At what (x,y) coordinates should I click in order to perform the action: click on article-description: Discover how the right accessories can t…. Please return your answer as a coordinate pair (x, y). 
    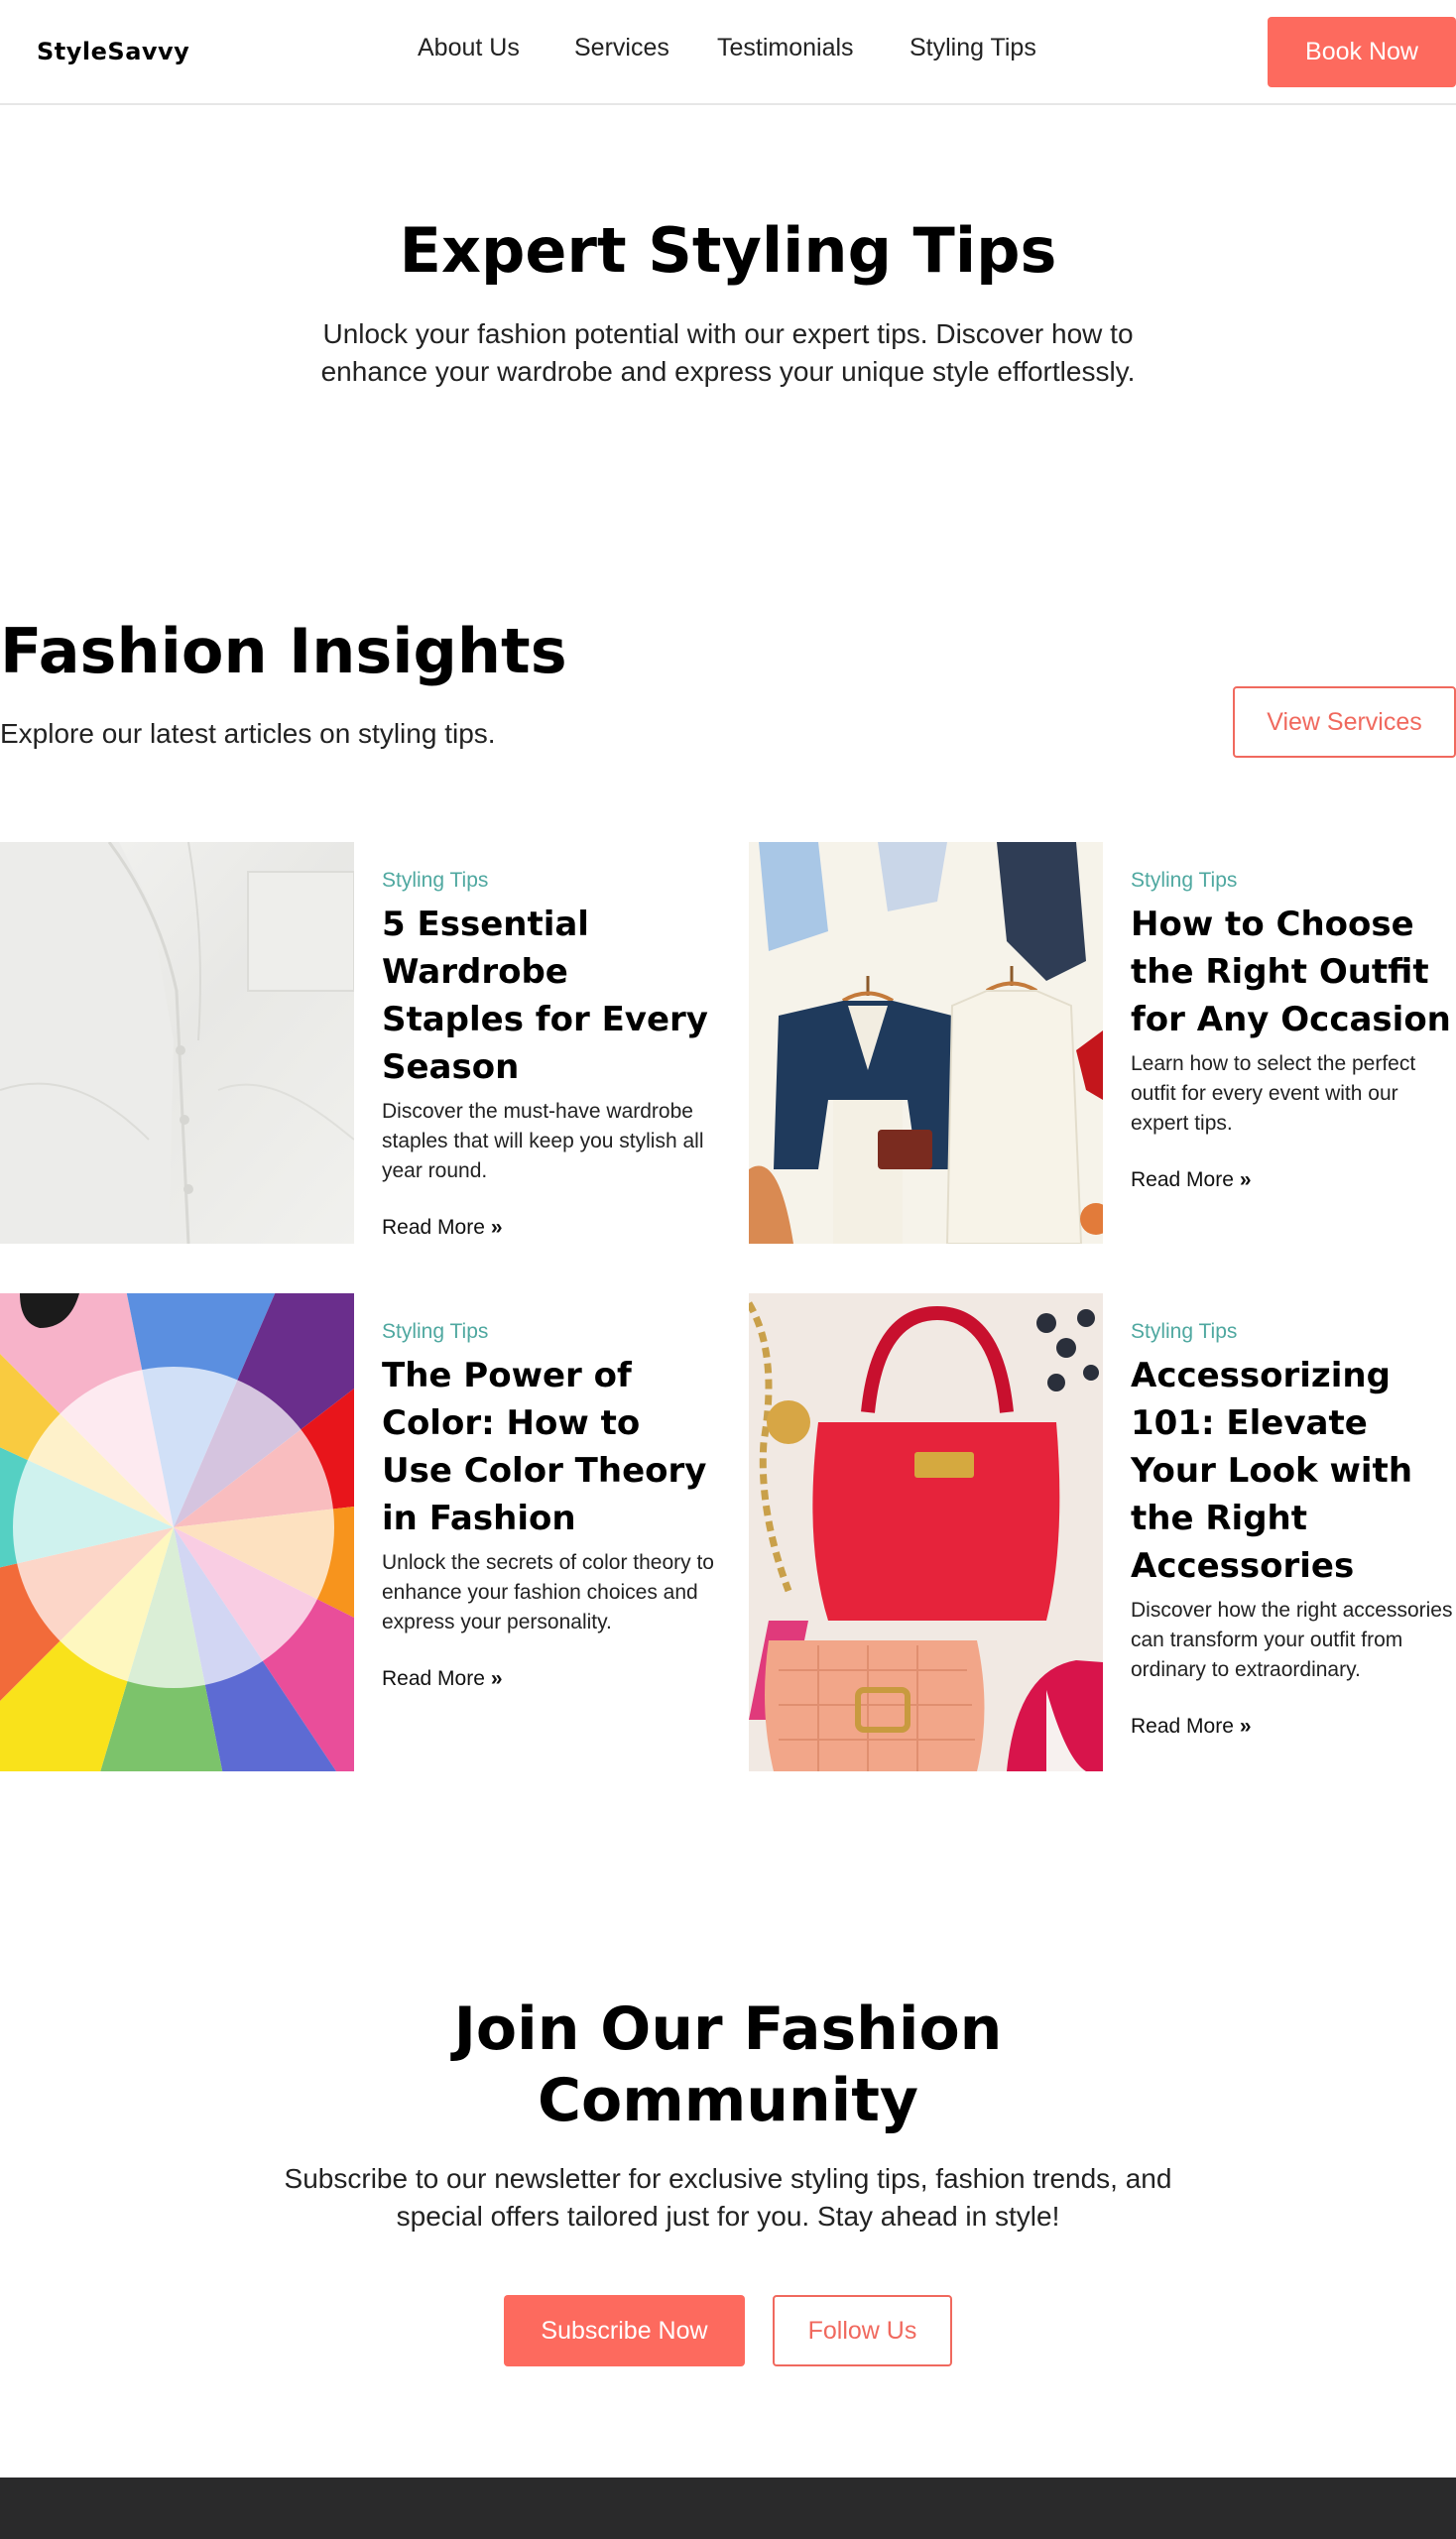
    Looking at the image, I should click on (1292, 1640).